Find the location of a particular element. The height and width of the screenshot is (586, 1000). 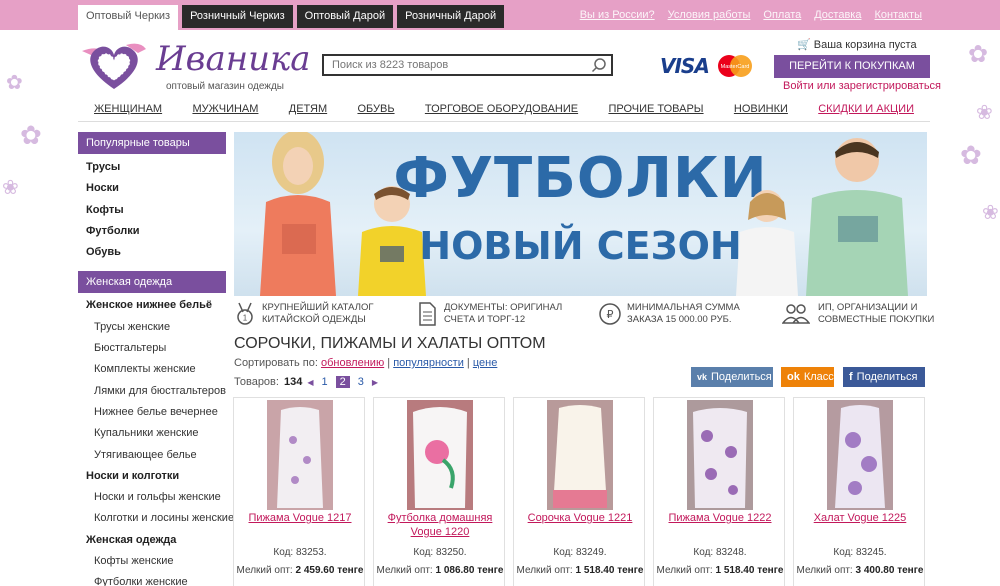

sort-by-update: обновлению is located at coordinates (352, 363).